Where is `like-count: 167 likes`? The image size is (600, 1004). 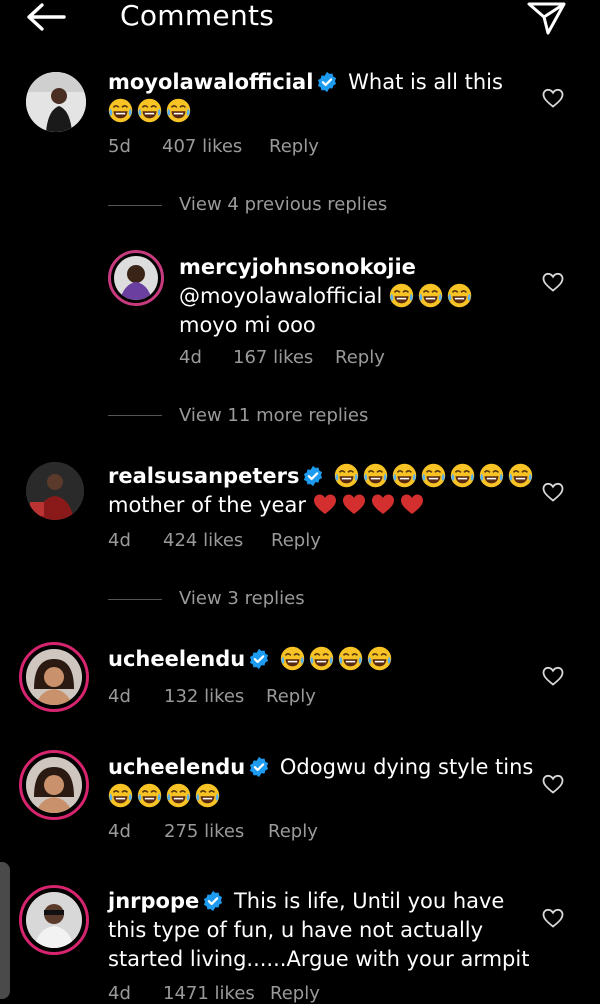 like-count: 167 likes is located at coordinates (284, 357).